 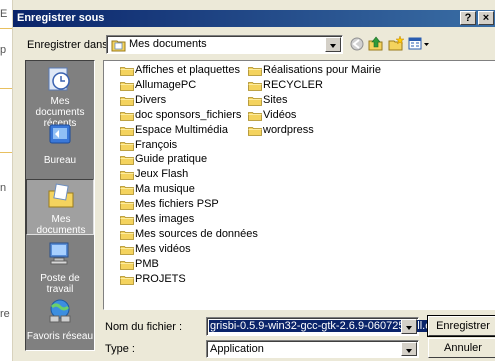 I want to click on folder-name: Mes images, so click(x=165, y=219).